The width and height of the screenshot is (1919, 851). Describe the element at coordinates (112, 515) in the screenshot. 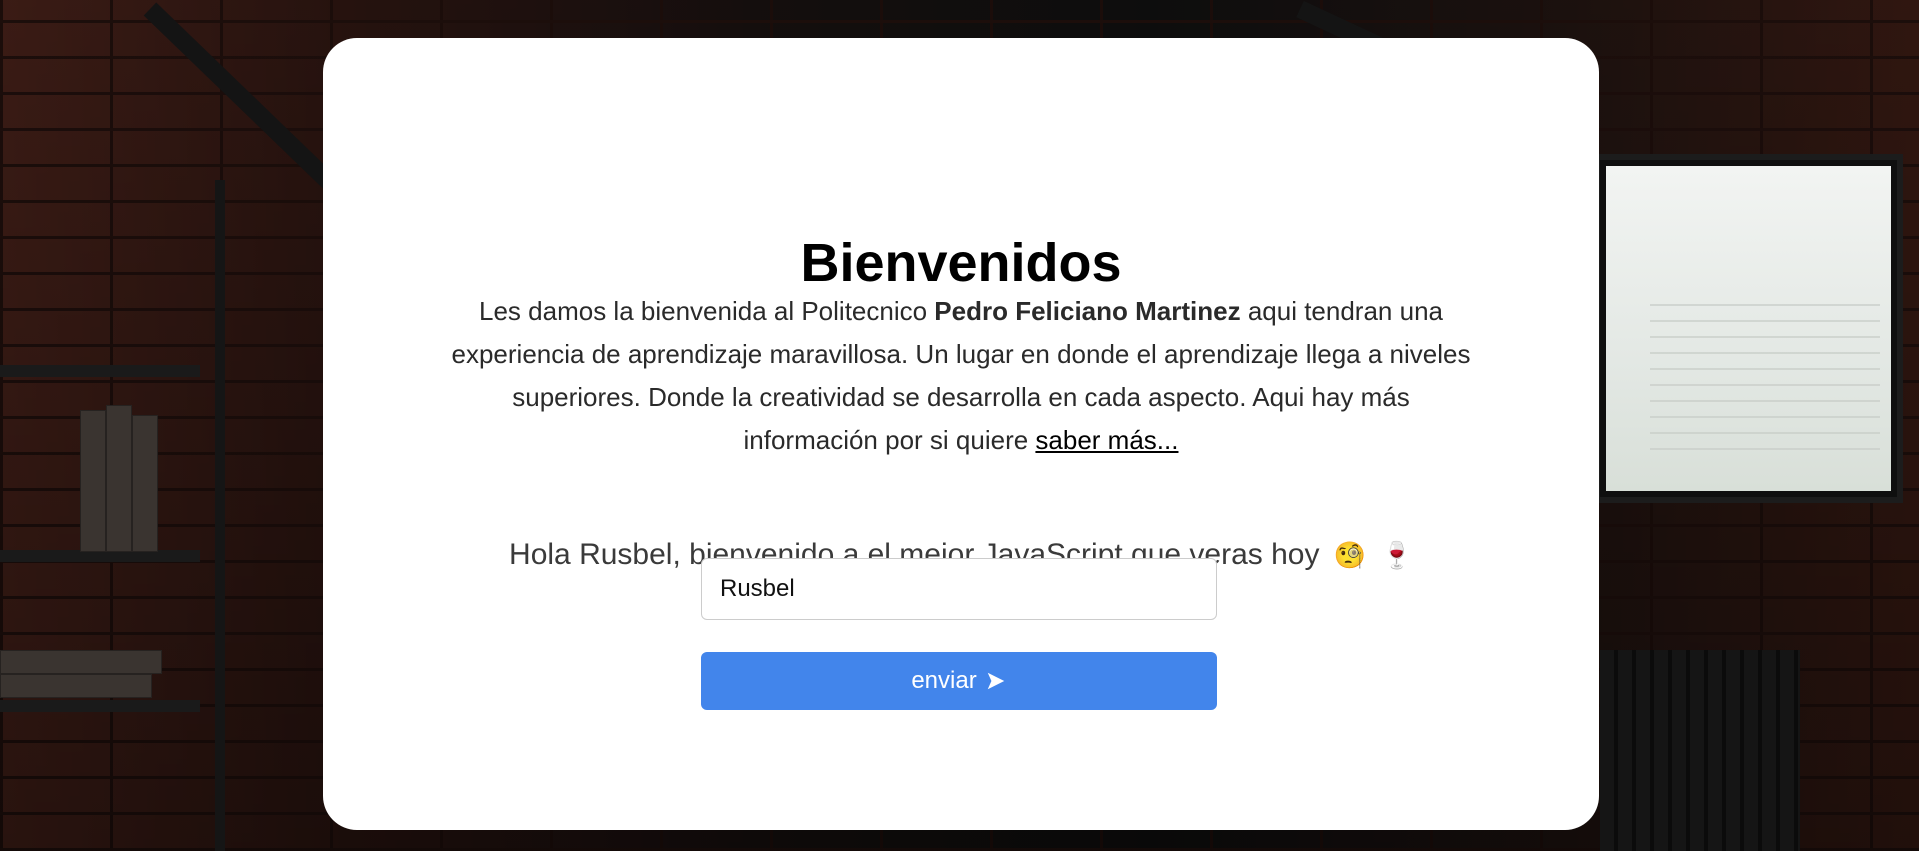

I see `bookshelf` at that location.